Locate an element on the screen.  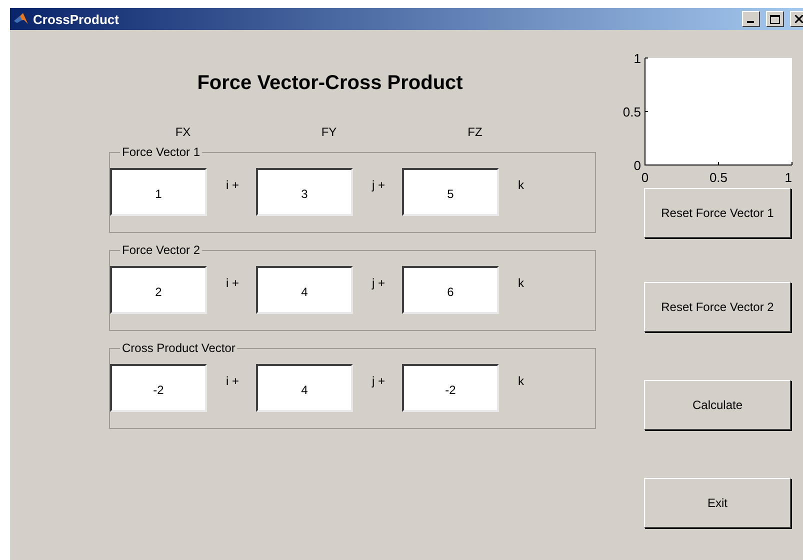
input-field: 3 is located at coordinates (304, 192).